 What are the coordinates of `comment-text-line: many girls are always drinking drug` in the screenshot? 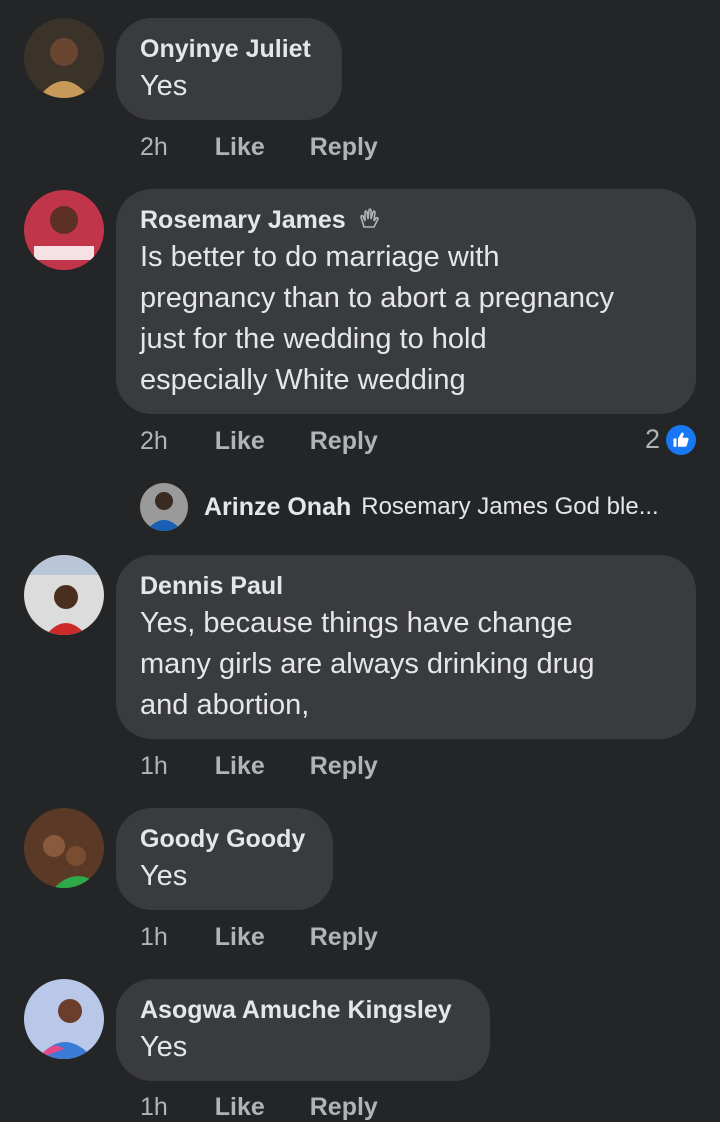 It's located at (367, 664).